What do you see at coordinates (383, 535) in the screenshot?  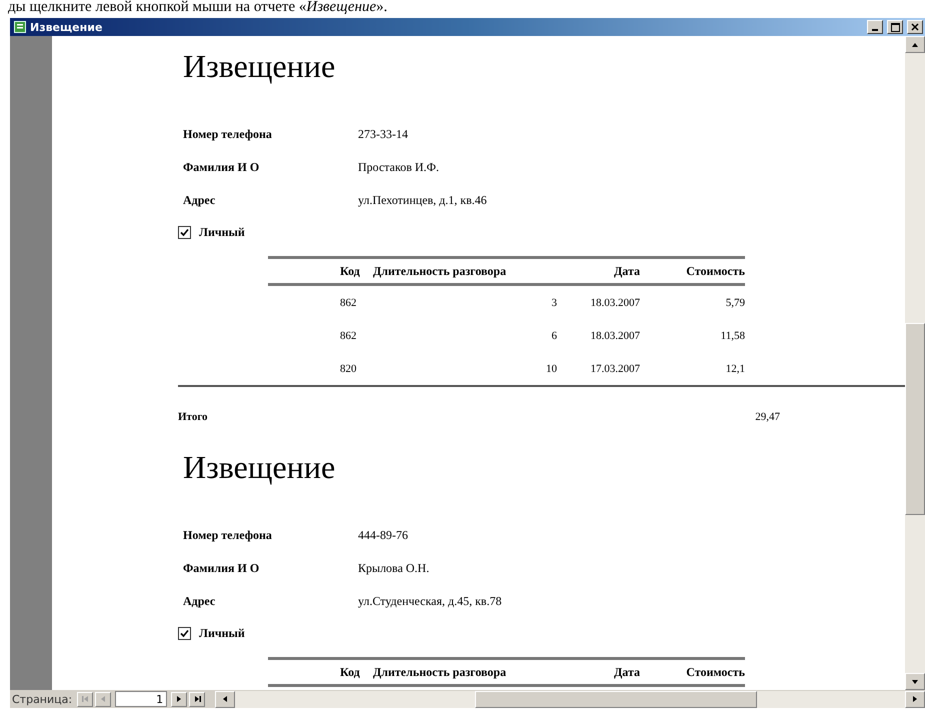 I see `field-value: 444-89-76` at bounding box center [383, 535].